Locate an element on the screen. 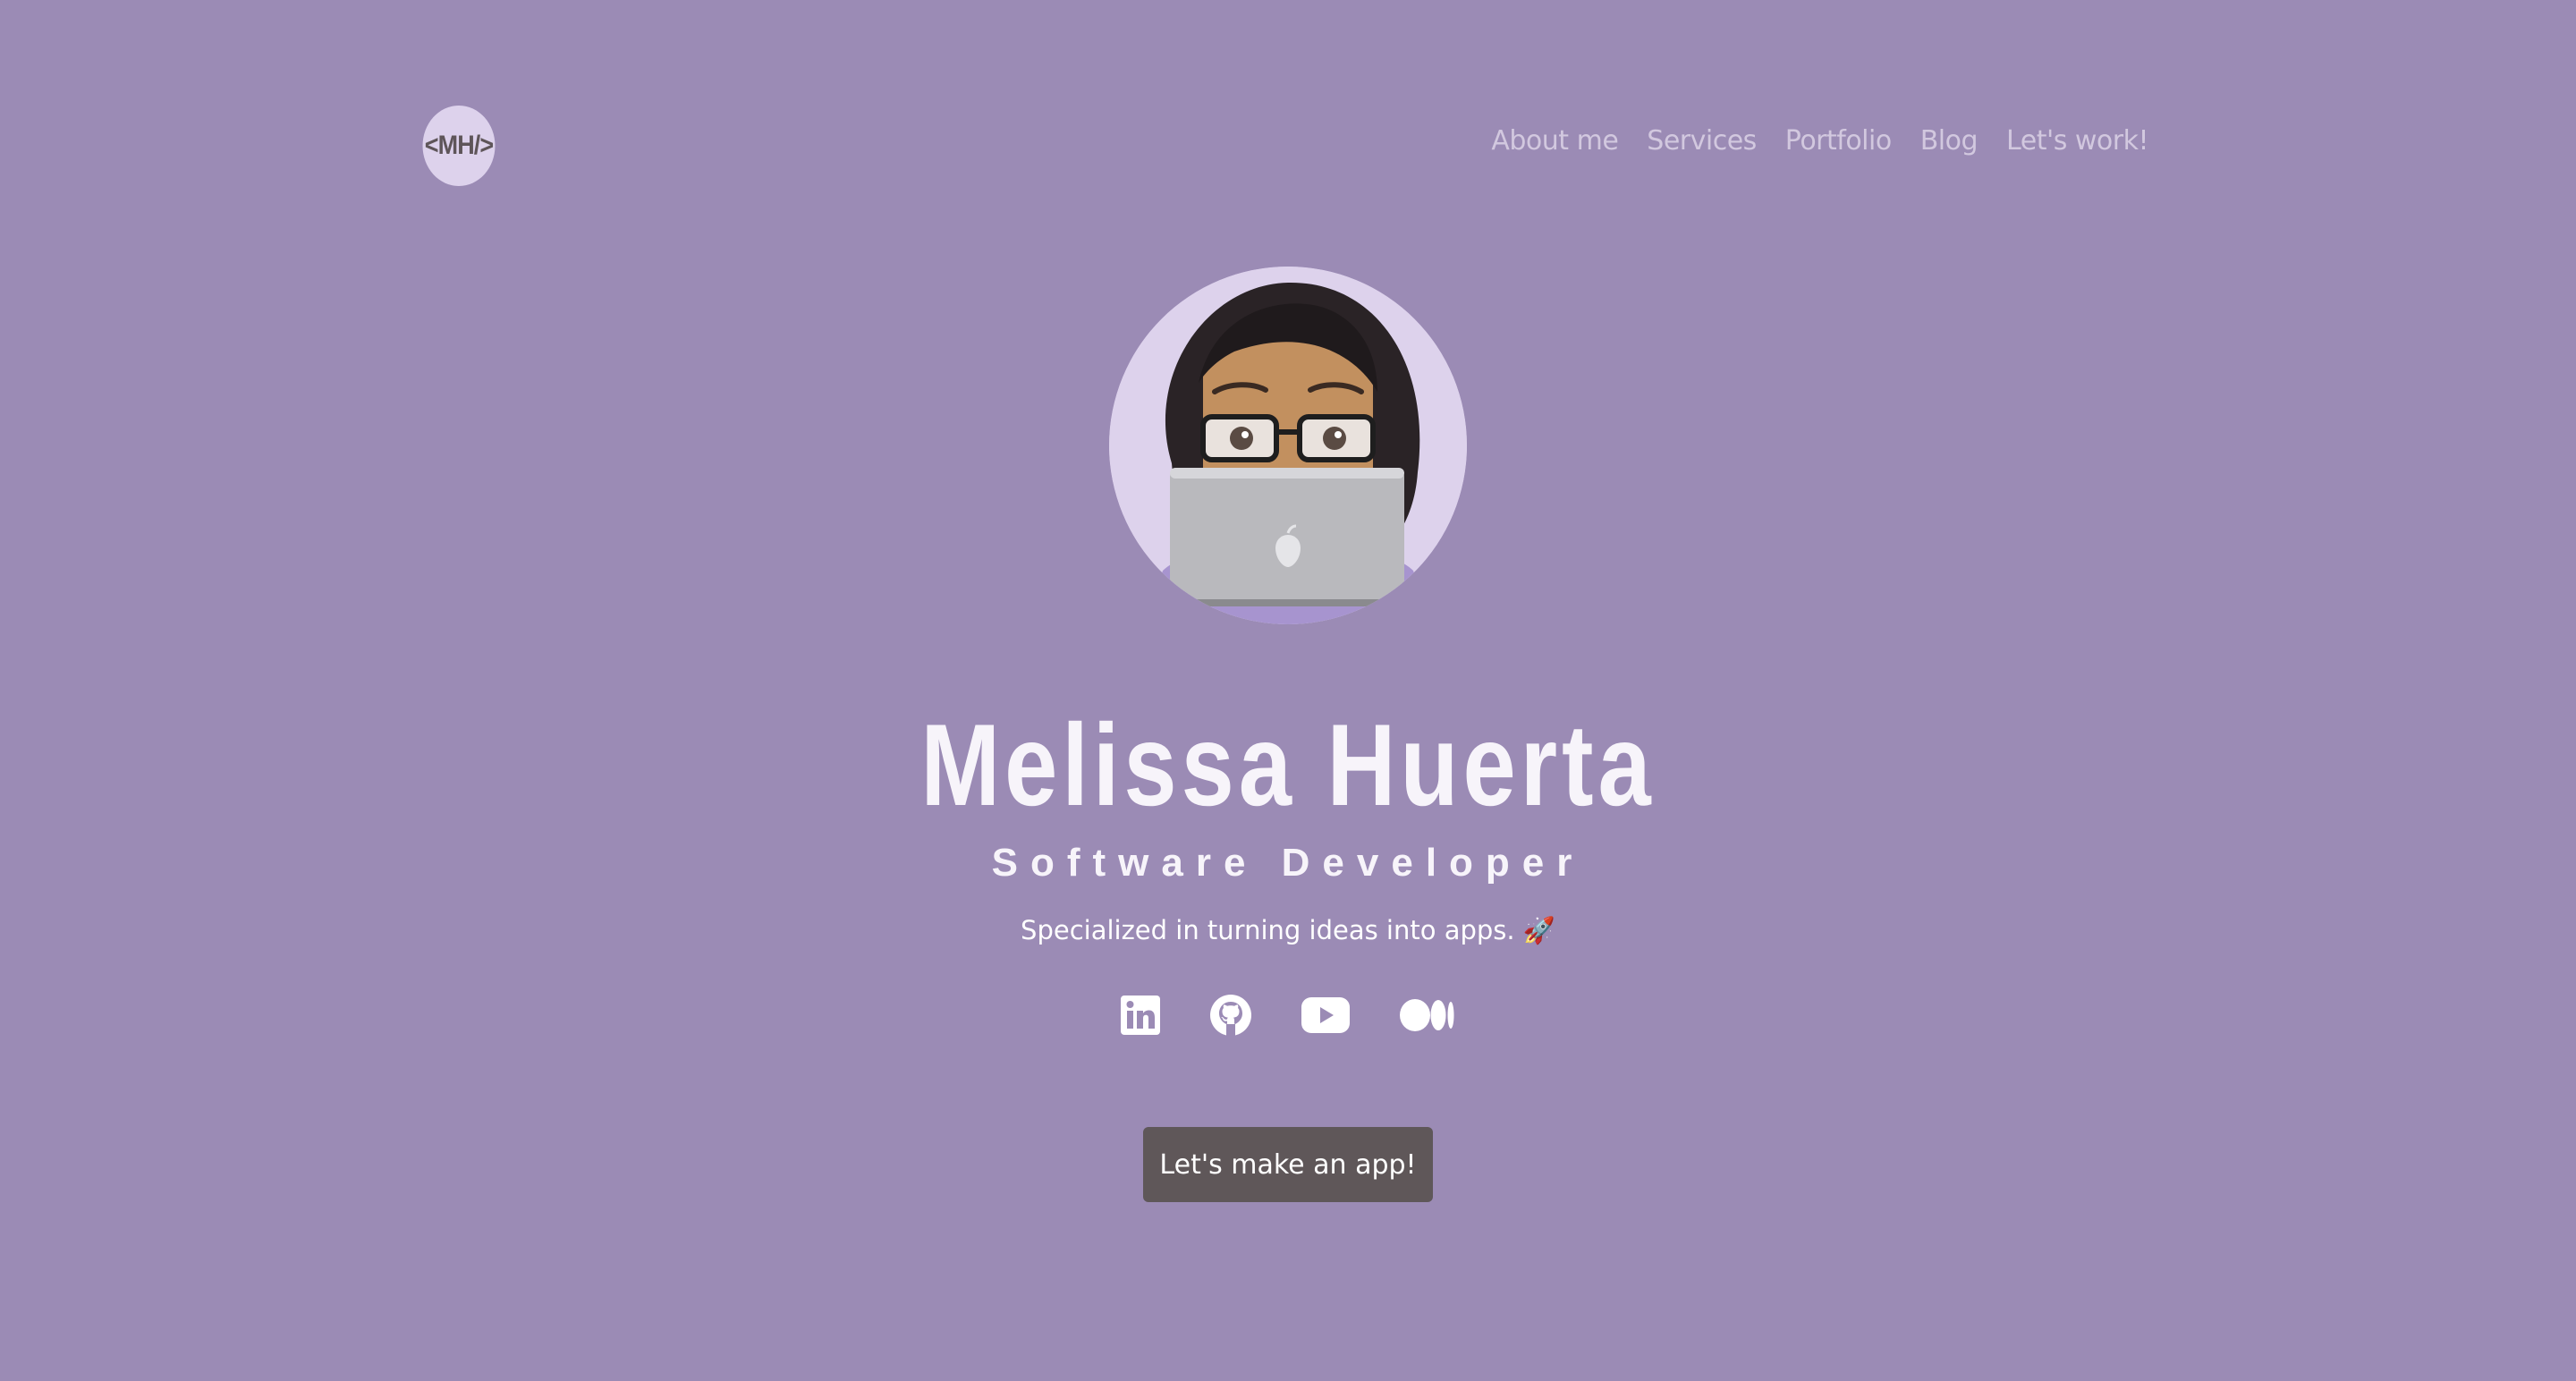  logo: <MH/> is located at coordinates (459, 146).